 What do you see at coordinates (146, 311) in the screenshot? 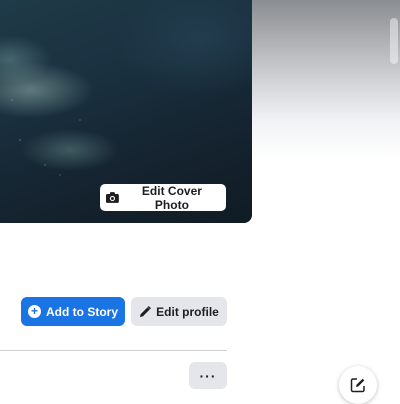
I see `pencil-icon` at bounding box center [146, 311].